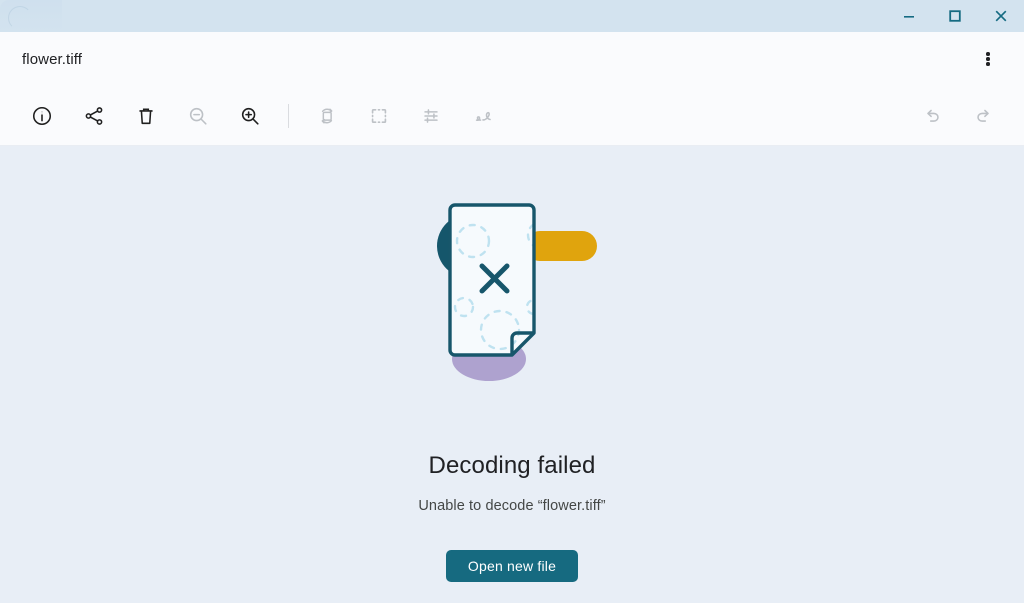  What do you see at coordinates (288, 115) in the screenshot?
I see `toolbar-divider` at bounding box center [288, 115].